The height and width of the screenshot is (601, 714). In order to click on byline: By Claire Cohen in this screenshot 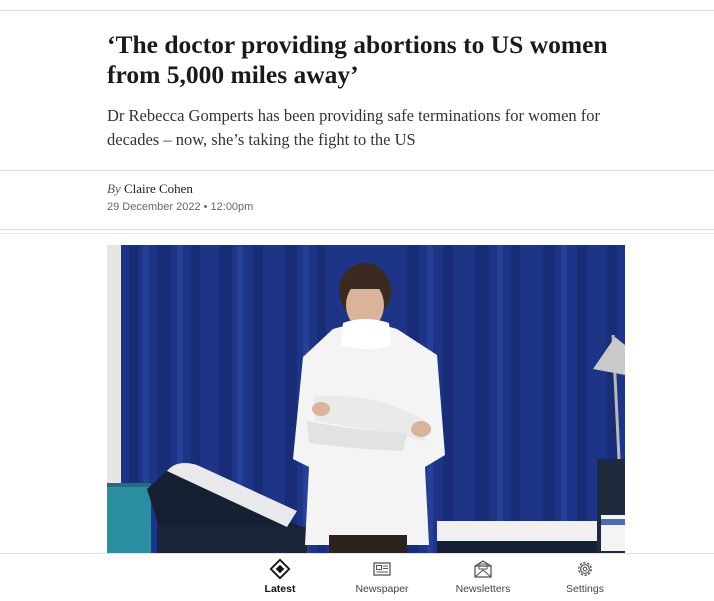, I will do `click(150, 189)`.